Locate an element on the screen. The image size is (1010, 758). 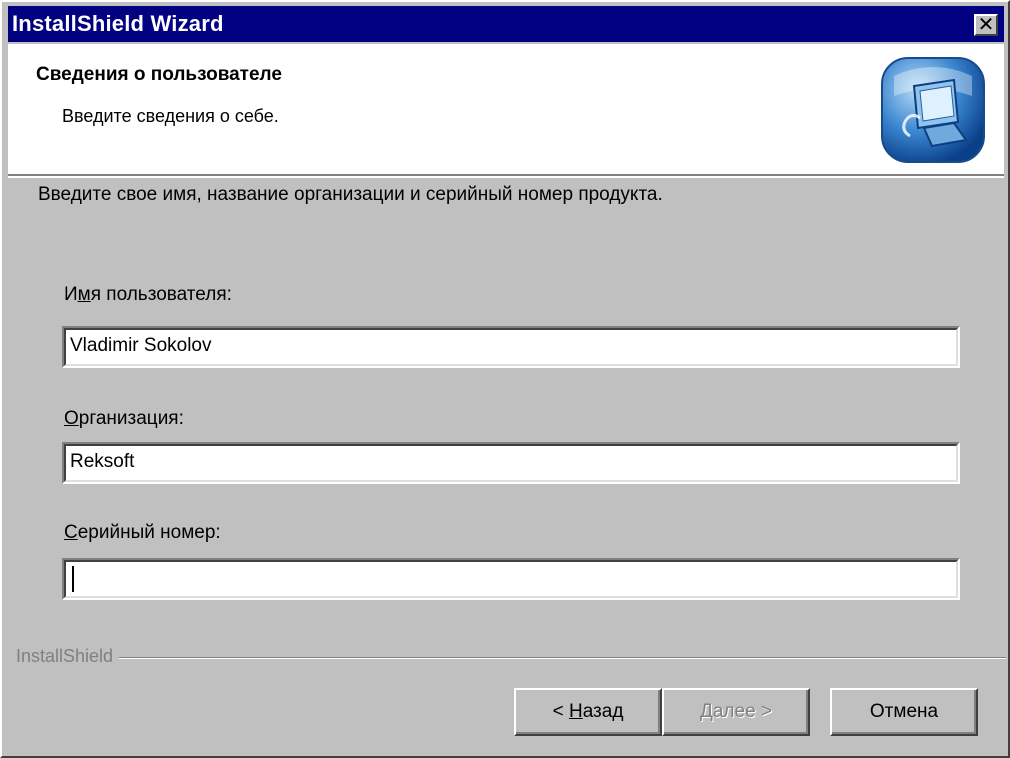
serial-number-input is located at coordinates (510, 578).